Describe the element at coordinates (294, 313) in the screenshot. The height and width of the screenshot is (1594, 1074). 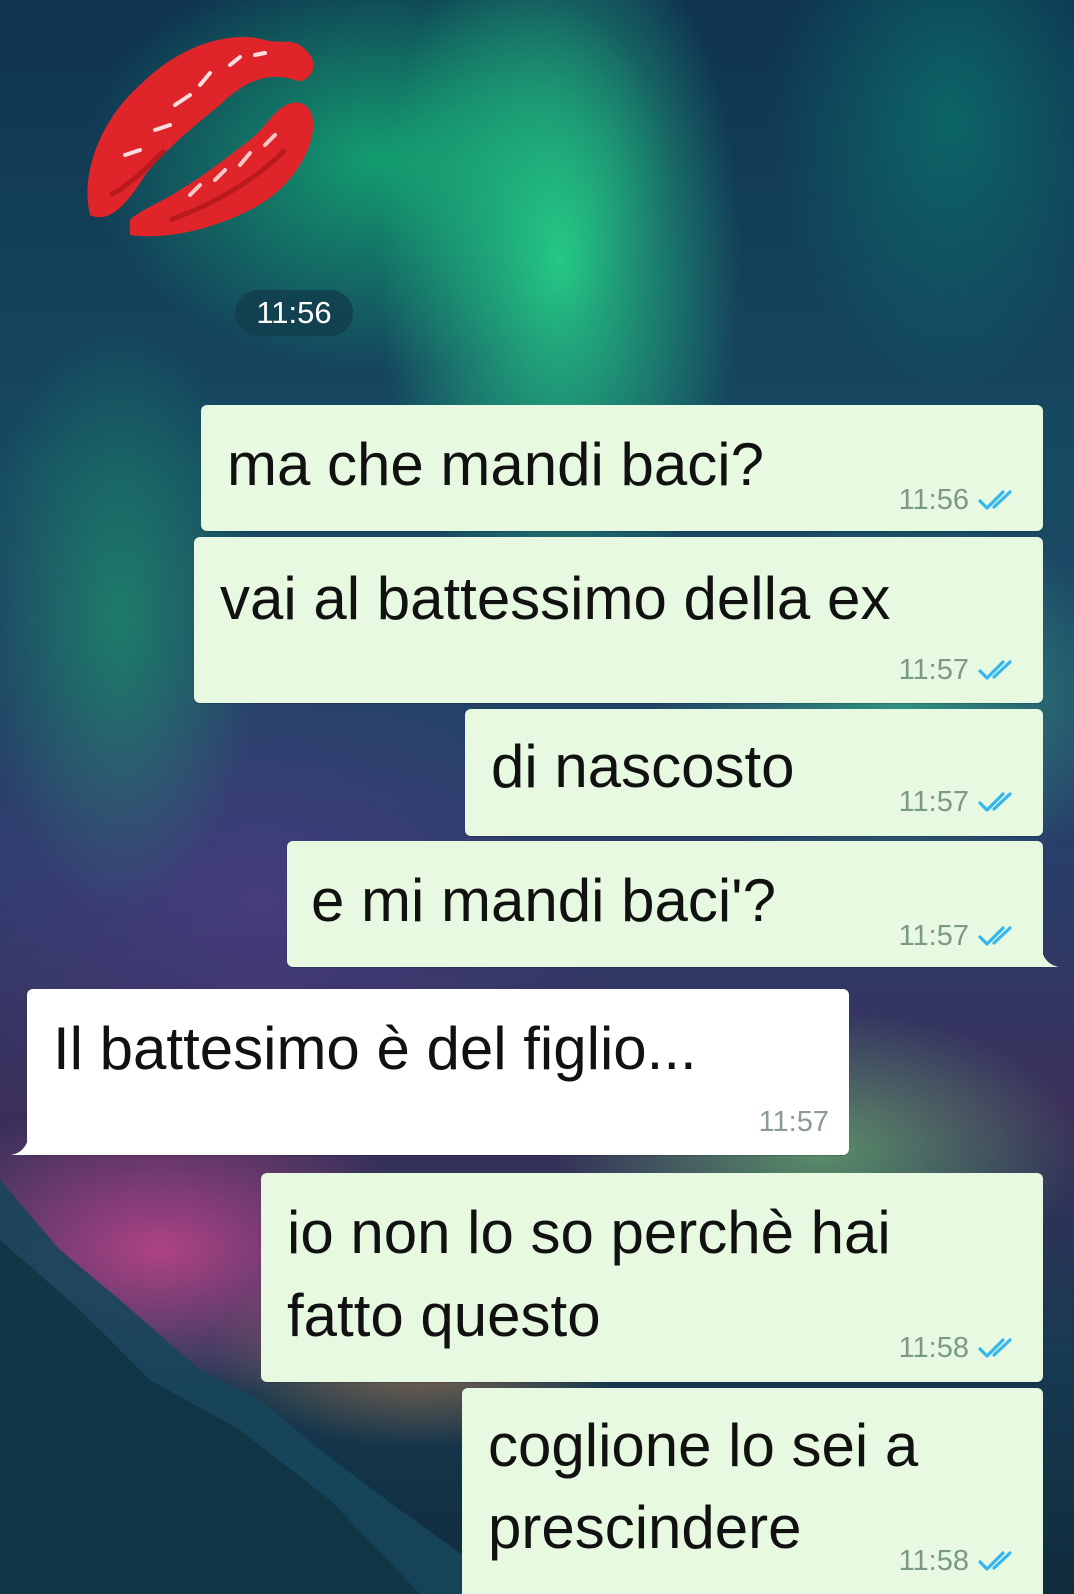
I see `sticker-timestamp: 11:56` at that location.